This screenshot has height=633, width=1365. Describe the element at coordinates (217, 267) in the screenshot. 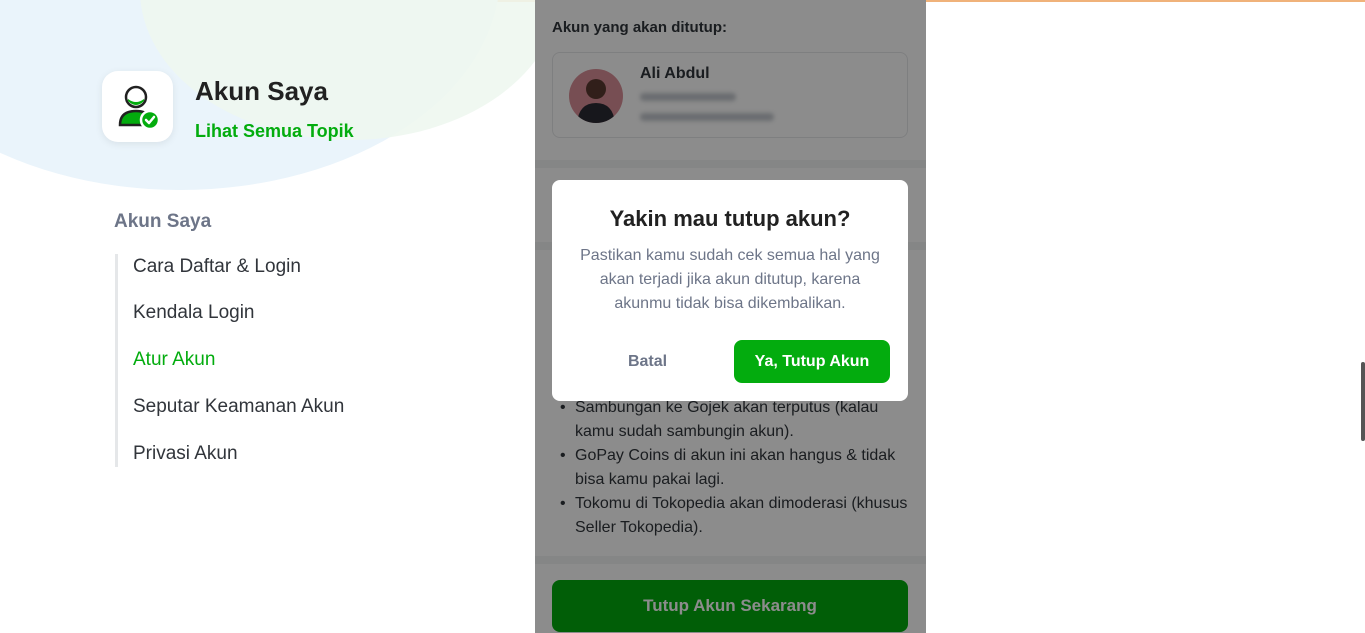

I see `sidebar-item-cara-daftar-login: Cara Daftar & Login` at that location.